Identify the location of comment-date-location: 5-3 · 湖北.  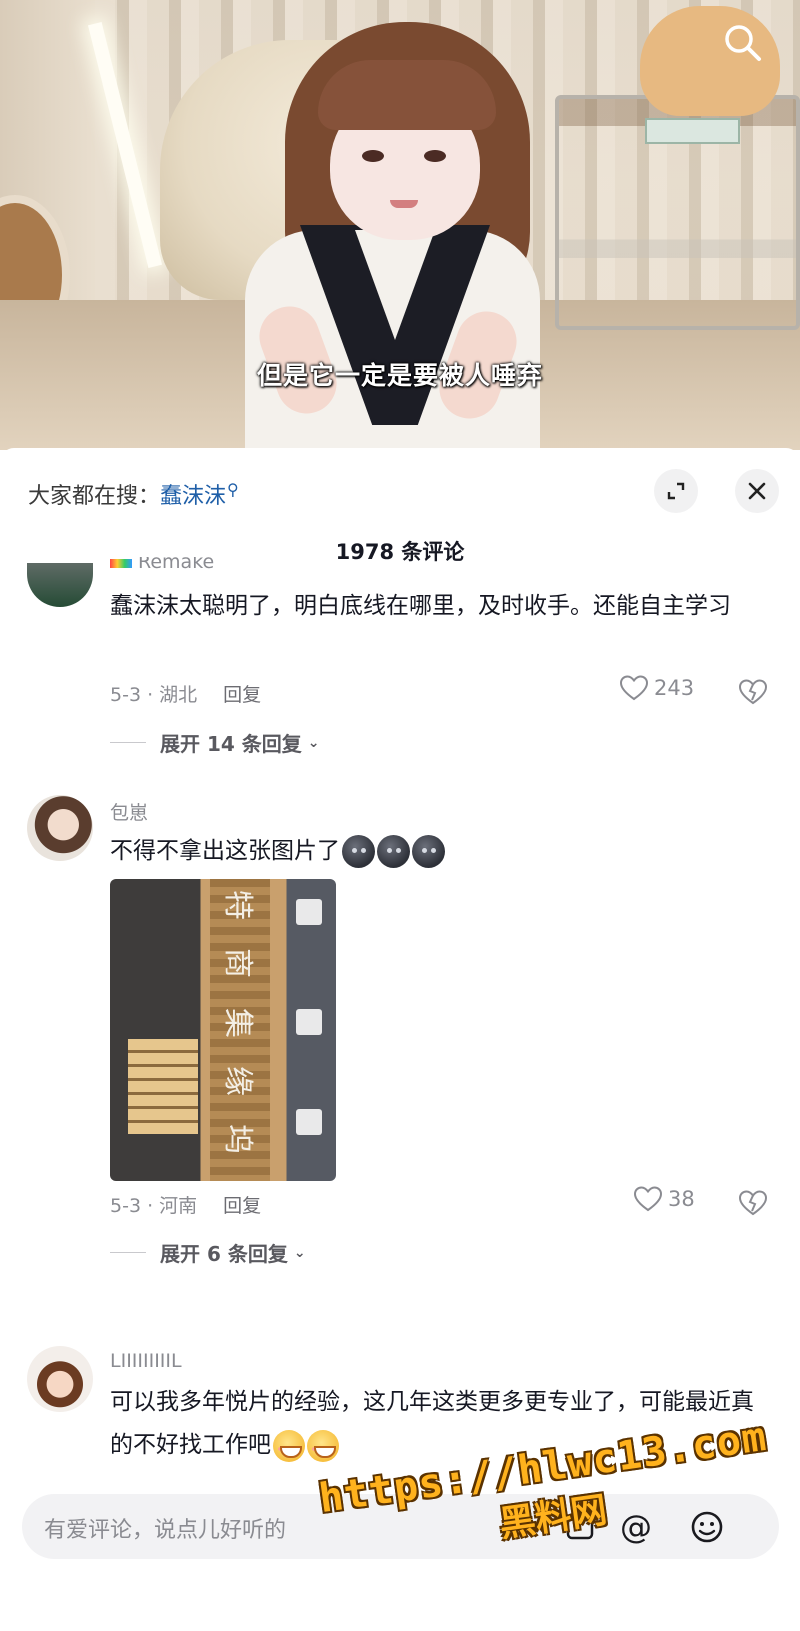
(154, 695).